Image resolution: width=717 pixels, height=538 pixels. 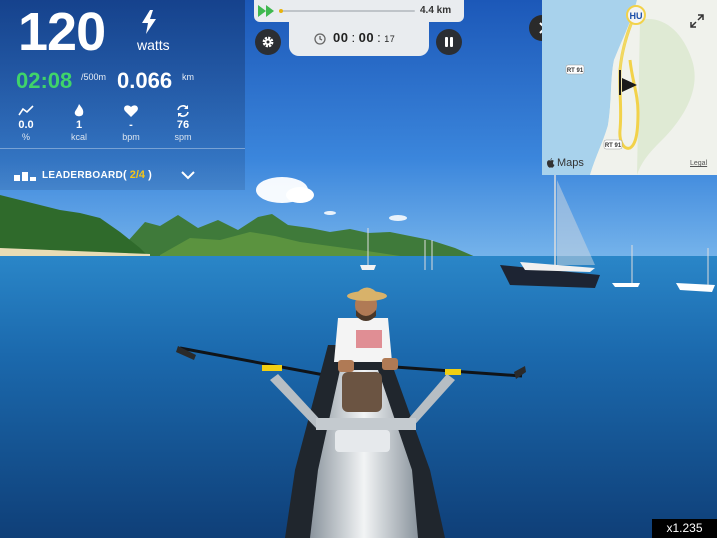 I want to click on metric-stroke-ratio: 0.0 %, so click(x=26, y=123).